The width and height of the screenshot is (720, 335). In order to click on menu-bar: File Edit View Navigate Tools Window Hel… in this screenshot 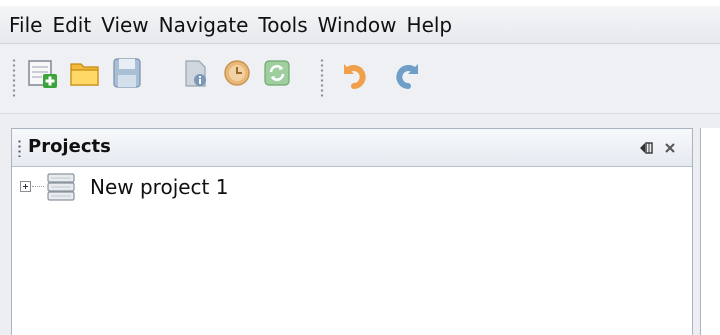, I will do `click(360, 22)`.